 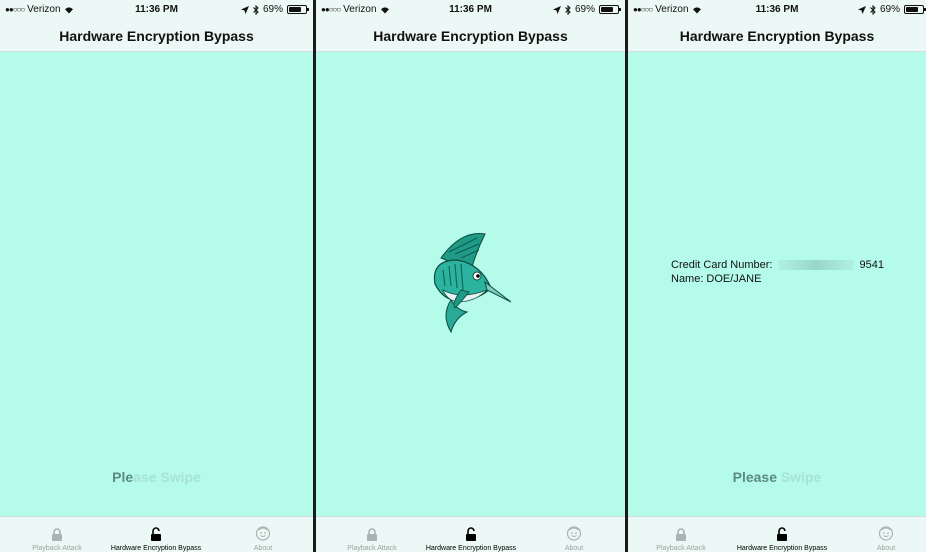 What do you see at coordinates (687, 279) in the screenshot?
I see `card-name-label: Name:` at bounding box center [687, 279].